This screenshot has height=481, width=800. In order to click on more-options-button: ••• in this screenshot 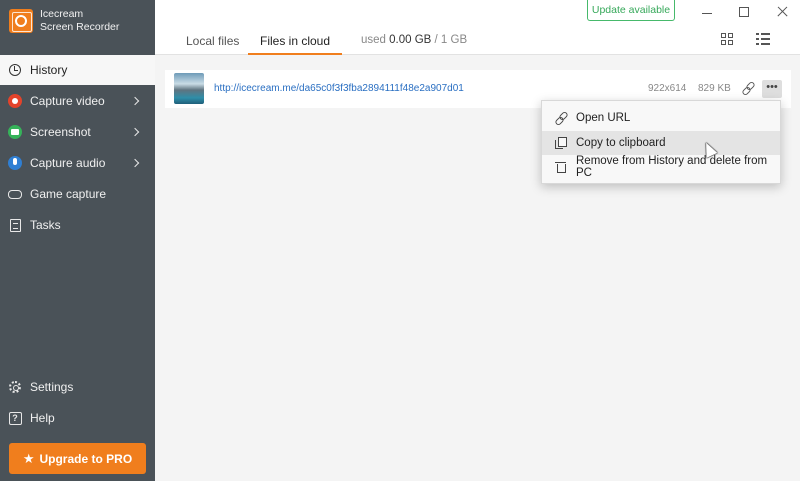, I will do `click(772, 89)`.